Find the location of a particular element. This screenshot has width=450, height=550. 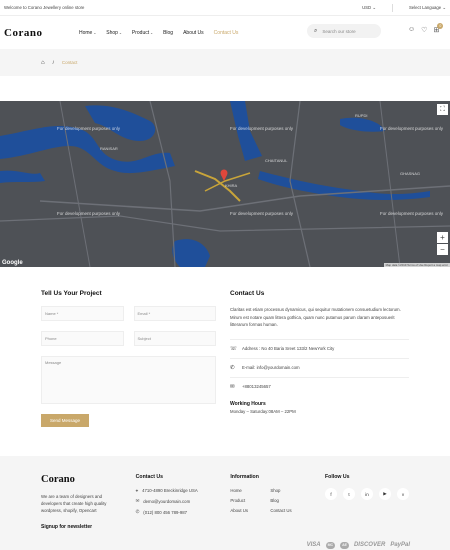

footer-email: demo@yourdomain.com is located at coordinates (166, 501).